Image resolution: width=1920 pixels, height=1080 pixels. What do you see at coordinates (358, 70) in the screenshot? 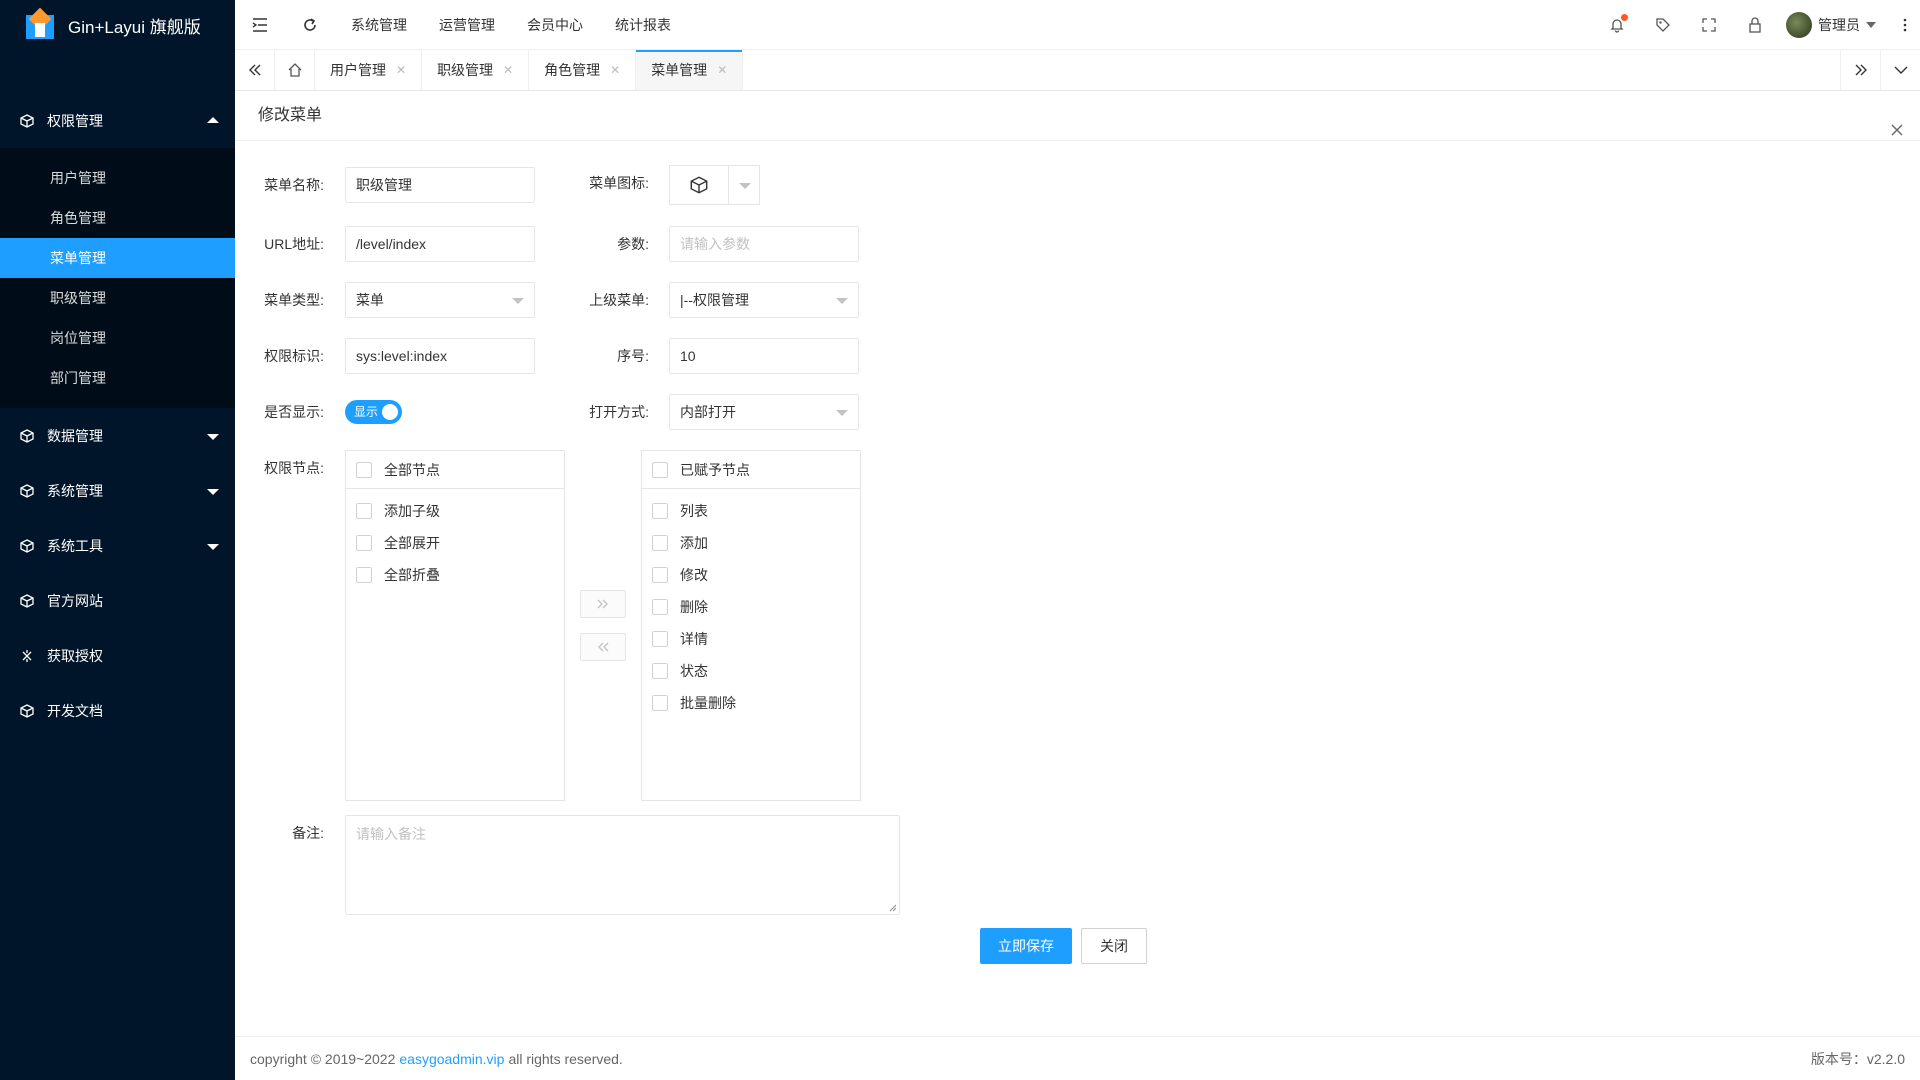
I see `tab-label: 用户管理` at bounding box center [358, 70].